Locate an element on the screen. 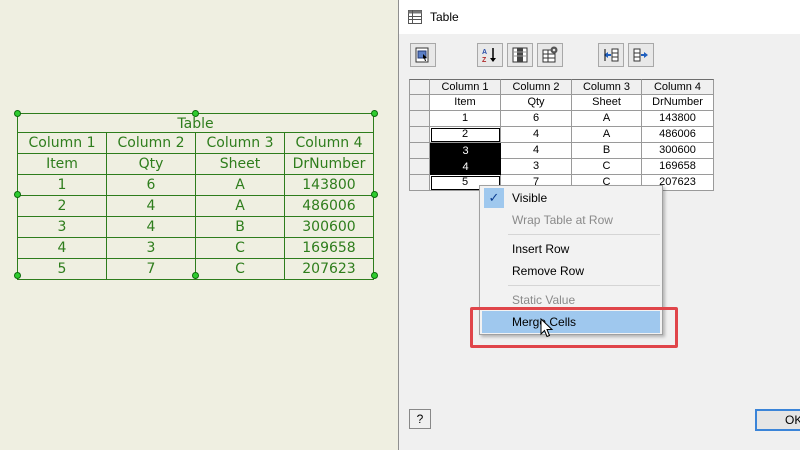 The width and height of the screenshot is (800, 450). grid-cell: Sheet is located at coordinates (607, 103).